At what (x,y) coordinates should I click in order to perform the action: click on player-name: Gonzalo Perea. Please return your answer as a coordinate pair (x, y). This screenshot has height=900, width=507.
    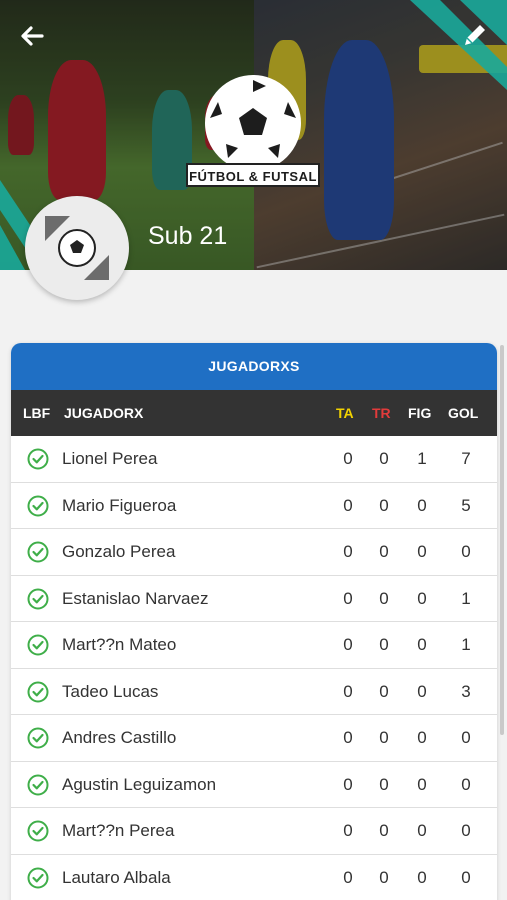
    Looking at the image, I should click on (119, 551).